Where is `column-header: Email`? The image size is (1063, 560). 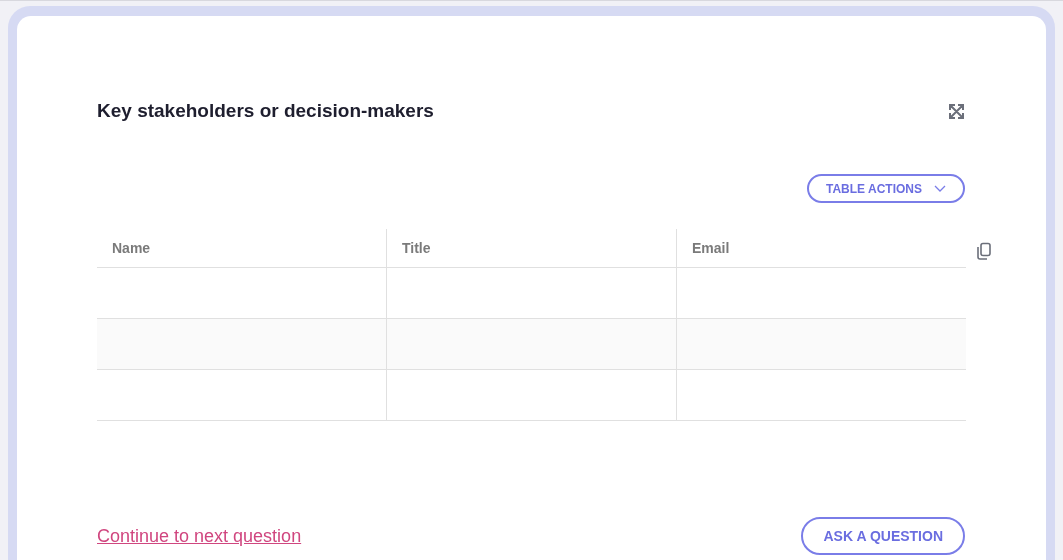
column-header: Email is located at coordinates (821, 248).